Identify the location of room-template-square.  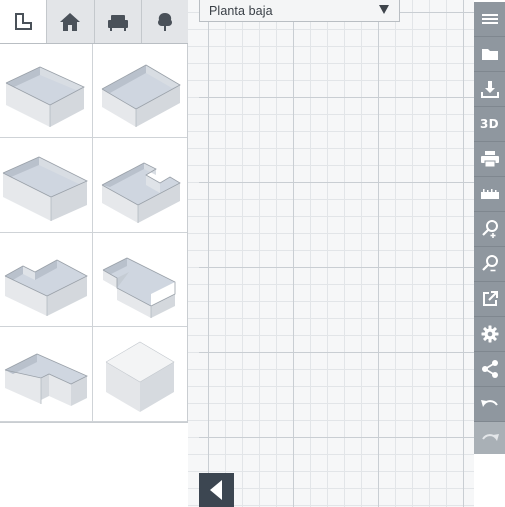
(140, 91).